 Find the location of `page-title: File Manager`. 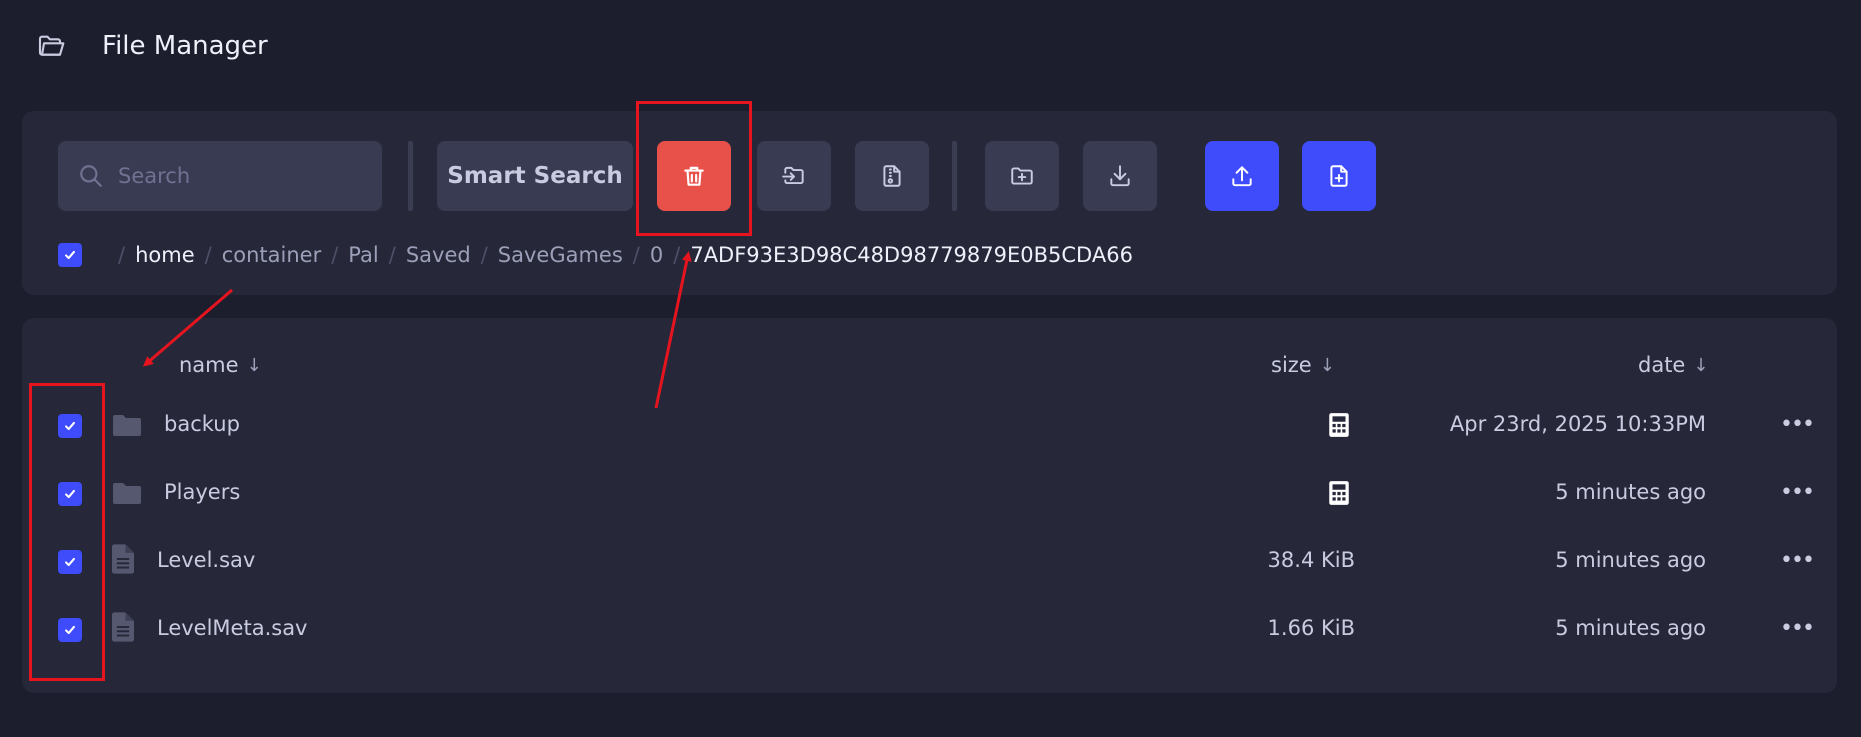

page-title: File Manager is located at coordinates (185, 46).